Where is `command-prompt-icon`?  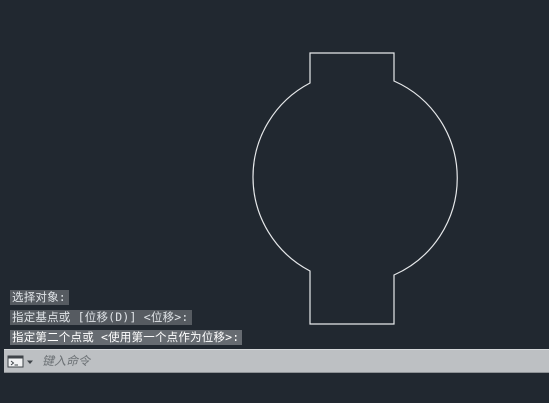 command-prompt-icon is located at coordinates (20, 361).